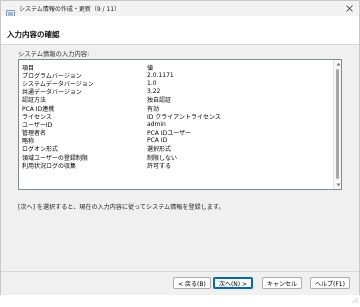  What do you see at coordinates (152, 83) in the screenshot?
I see `item-value: 1.0` at bounding box center [152, 83].